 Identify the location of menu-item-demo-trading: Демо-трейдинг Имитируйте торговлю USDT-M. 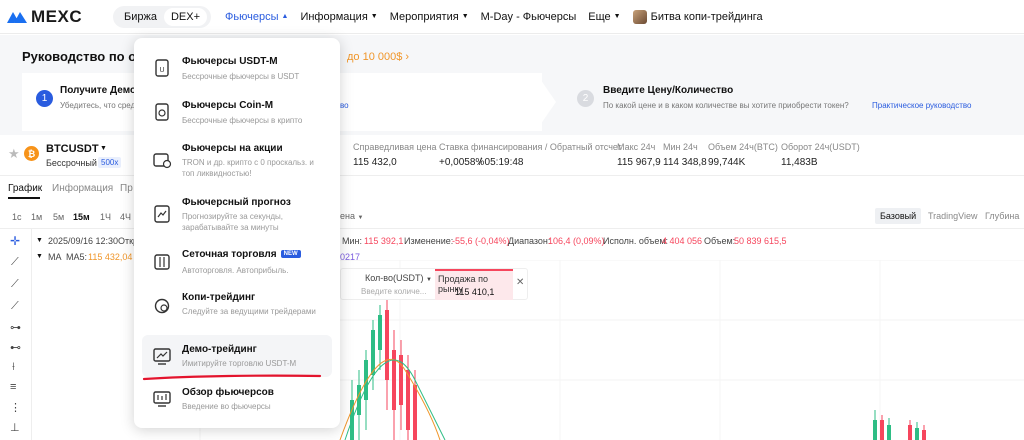
(237, 356).